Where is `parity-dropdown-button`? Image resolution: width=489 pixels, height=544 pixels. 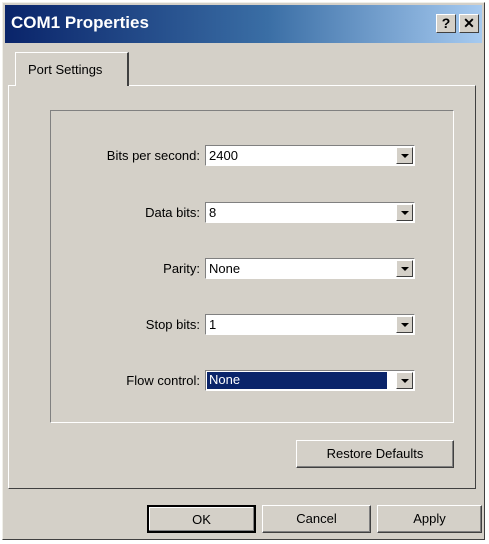
parity-dropdown-button is located at coordinates (404, 268).